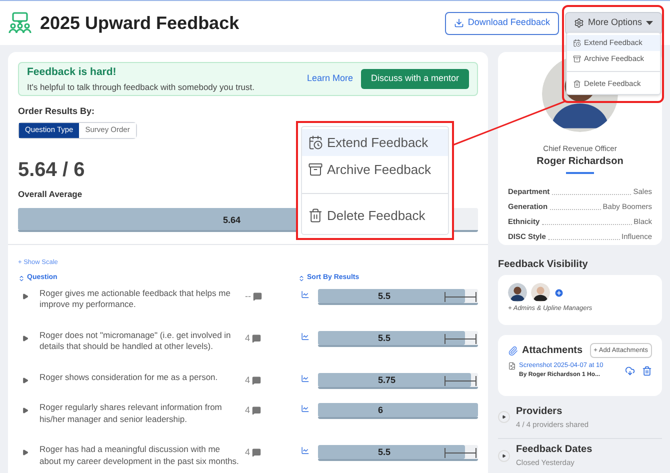 The width and height of the screenshot is (670, 473). I want to click on comment-count: --, so click(247, 296).